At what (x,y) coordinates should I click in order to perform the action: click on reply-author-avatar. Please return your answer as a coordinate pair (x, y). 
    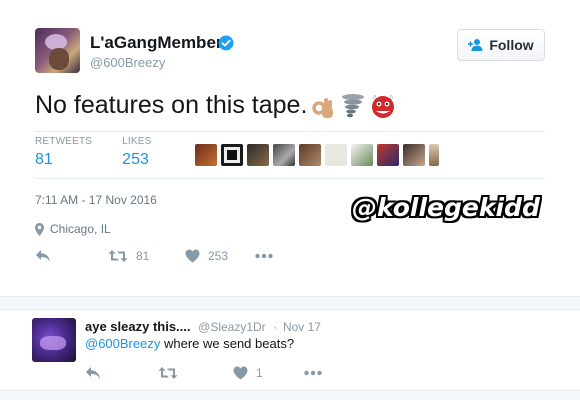
    Looking at the image, I should click on (54, 340).